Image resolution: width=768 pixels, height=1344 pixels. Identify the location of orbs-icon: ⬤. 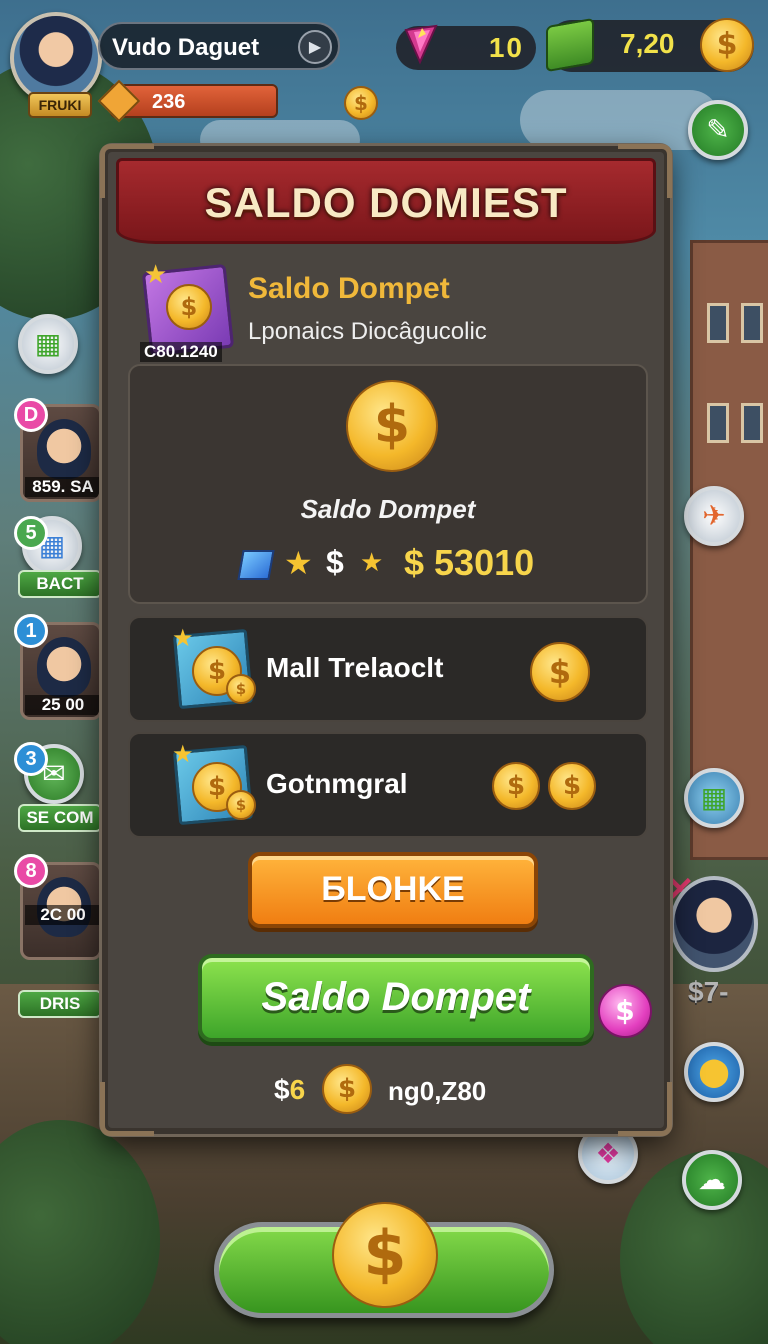
(714, 1071).